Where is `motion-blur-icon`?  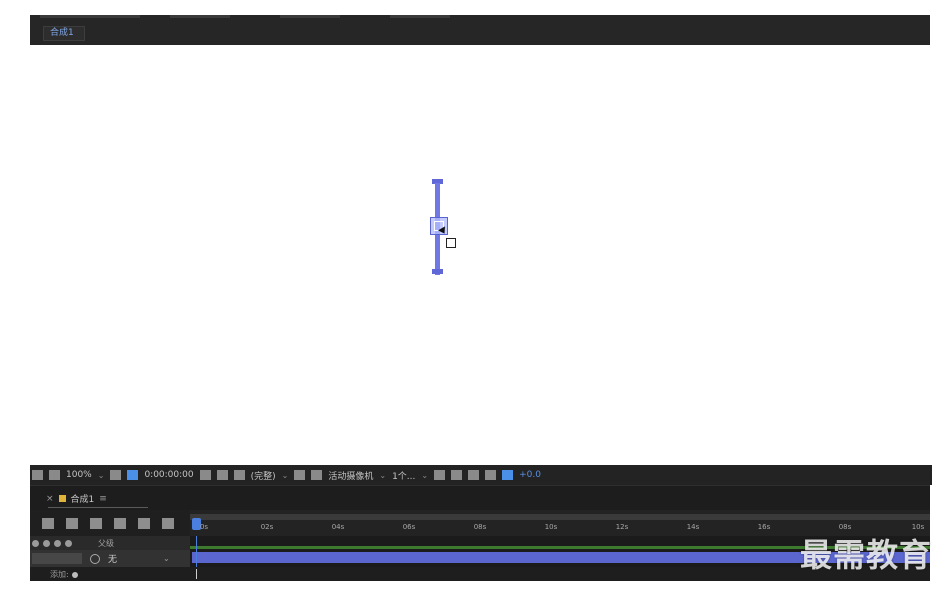 motion-blur-icon is located at coordinates (144, 523).